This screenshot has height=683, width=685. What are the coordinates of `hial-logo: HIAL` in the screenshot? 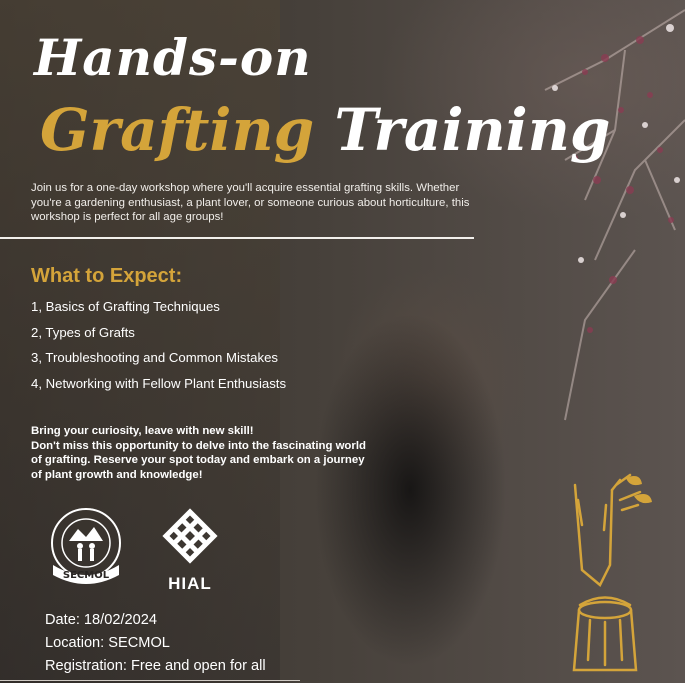 It's located at (190, 549).